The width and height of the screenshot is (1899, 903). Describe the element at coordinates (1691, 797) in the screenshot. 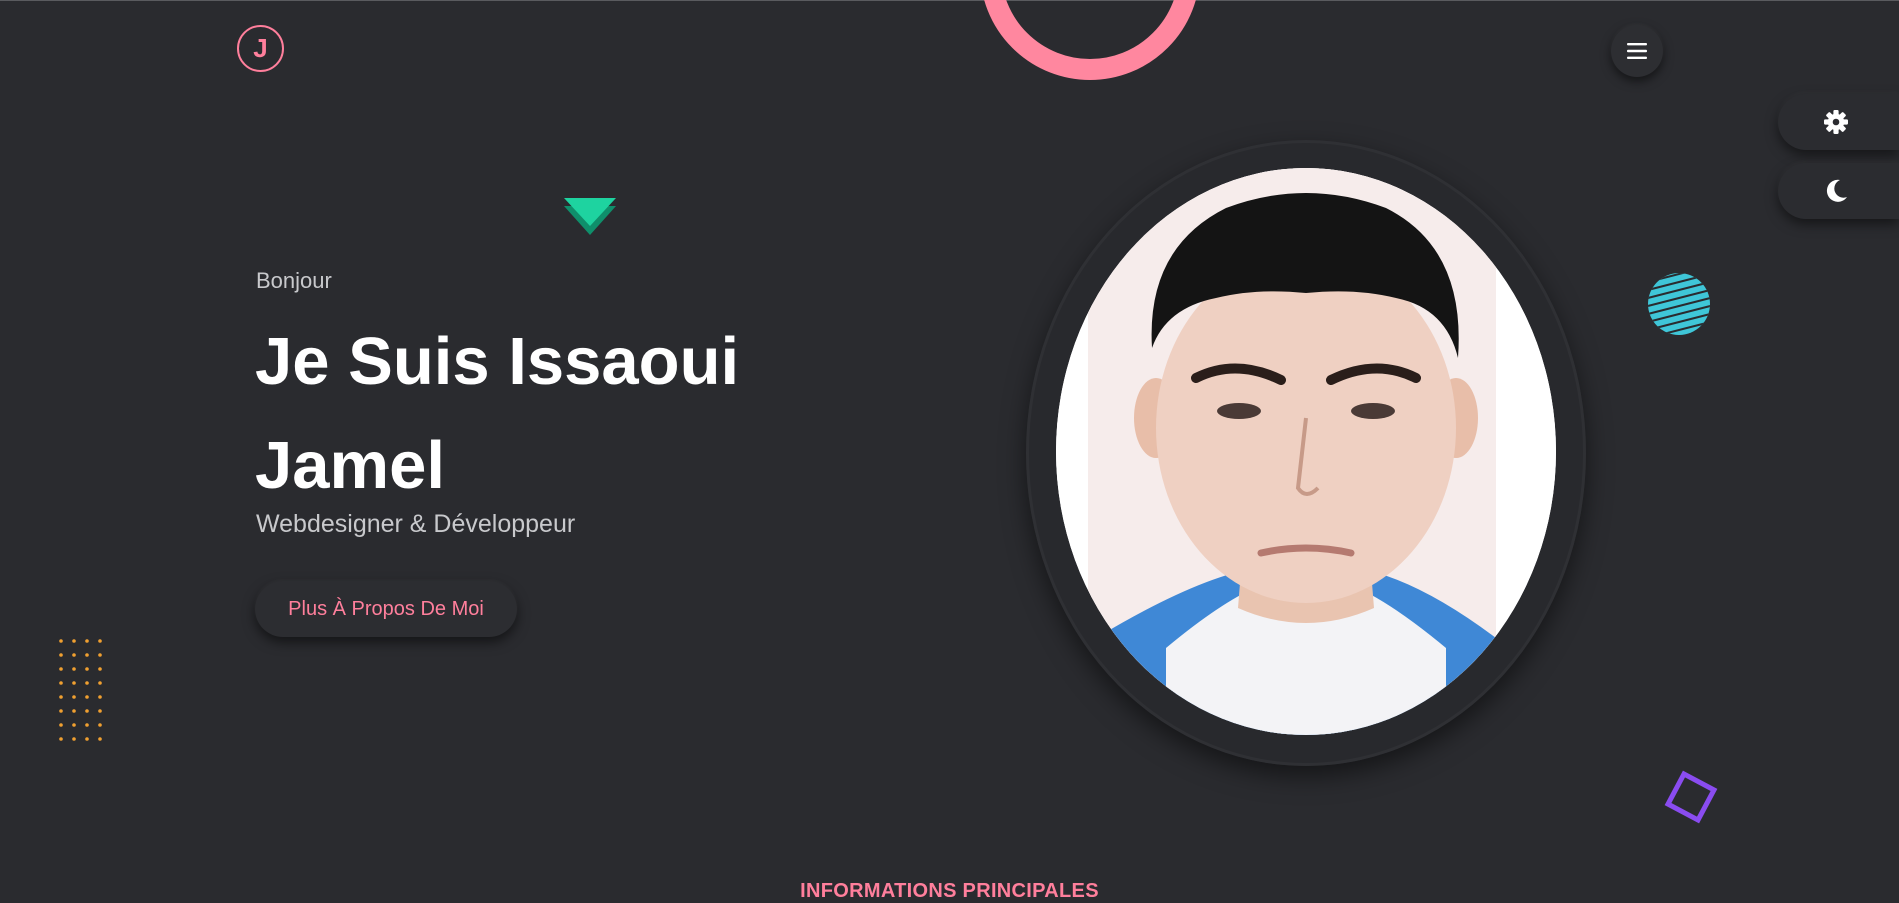

I see `decorative-square` at that location.